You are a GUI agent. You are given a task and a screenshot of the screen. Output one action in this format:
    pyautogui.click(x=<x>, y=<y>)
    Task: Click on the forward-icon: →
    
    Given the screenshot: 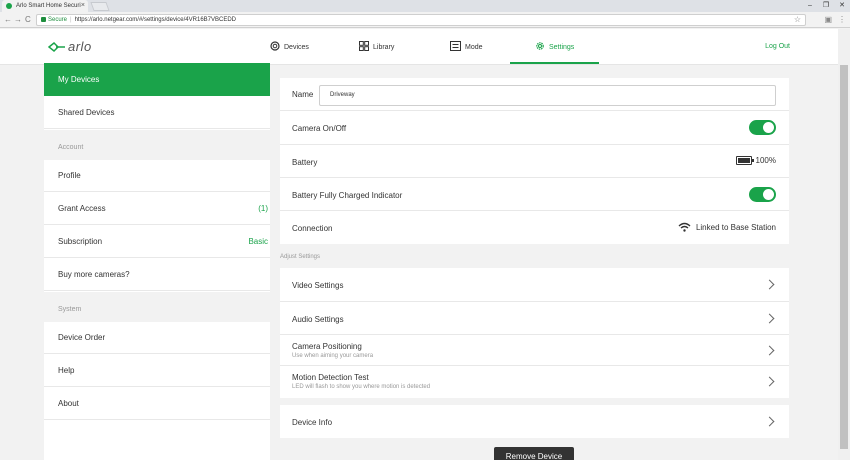 What is the action you would take?
    pyautogui.click(x=18, y=20)
    